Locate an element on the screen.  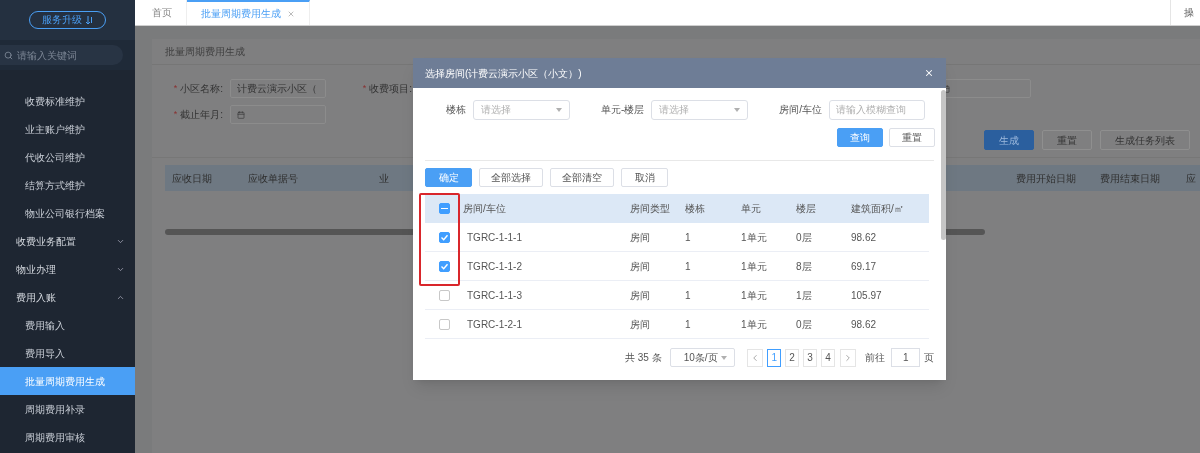
menu-item: 物业公司银行档案 is located at coordinates (67, 213).